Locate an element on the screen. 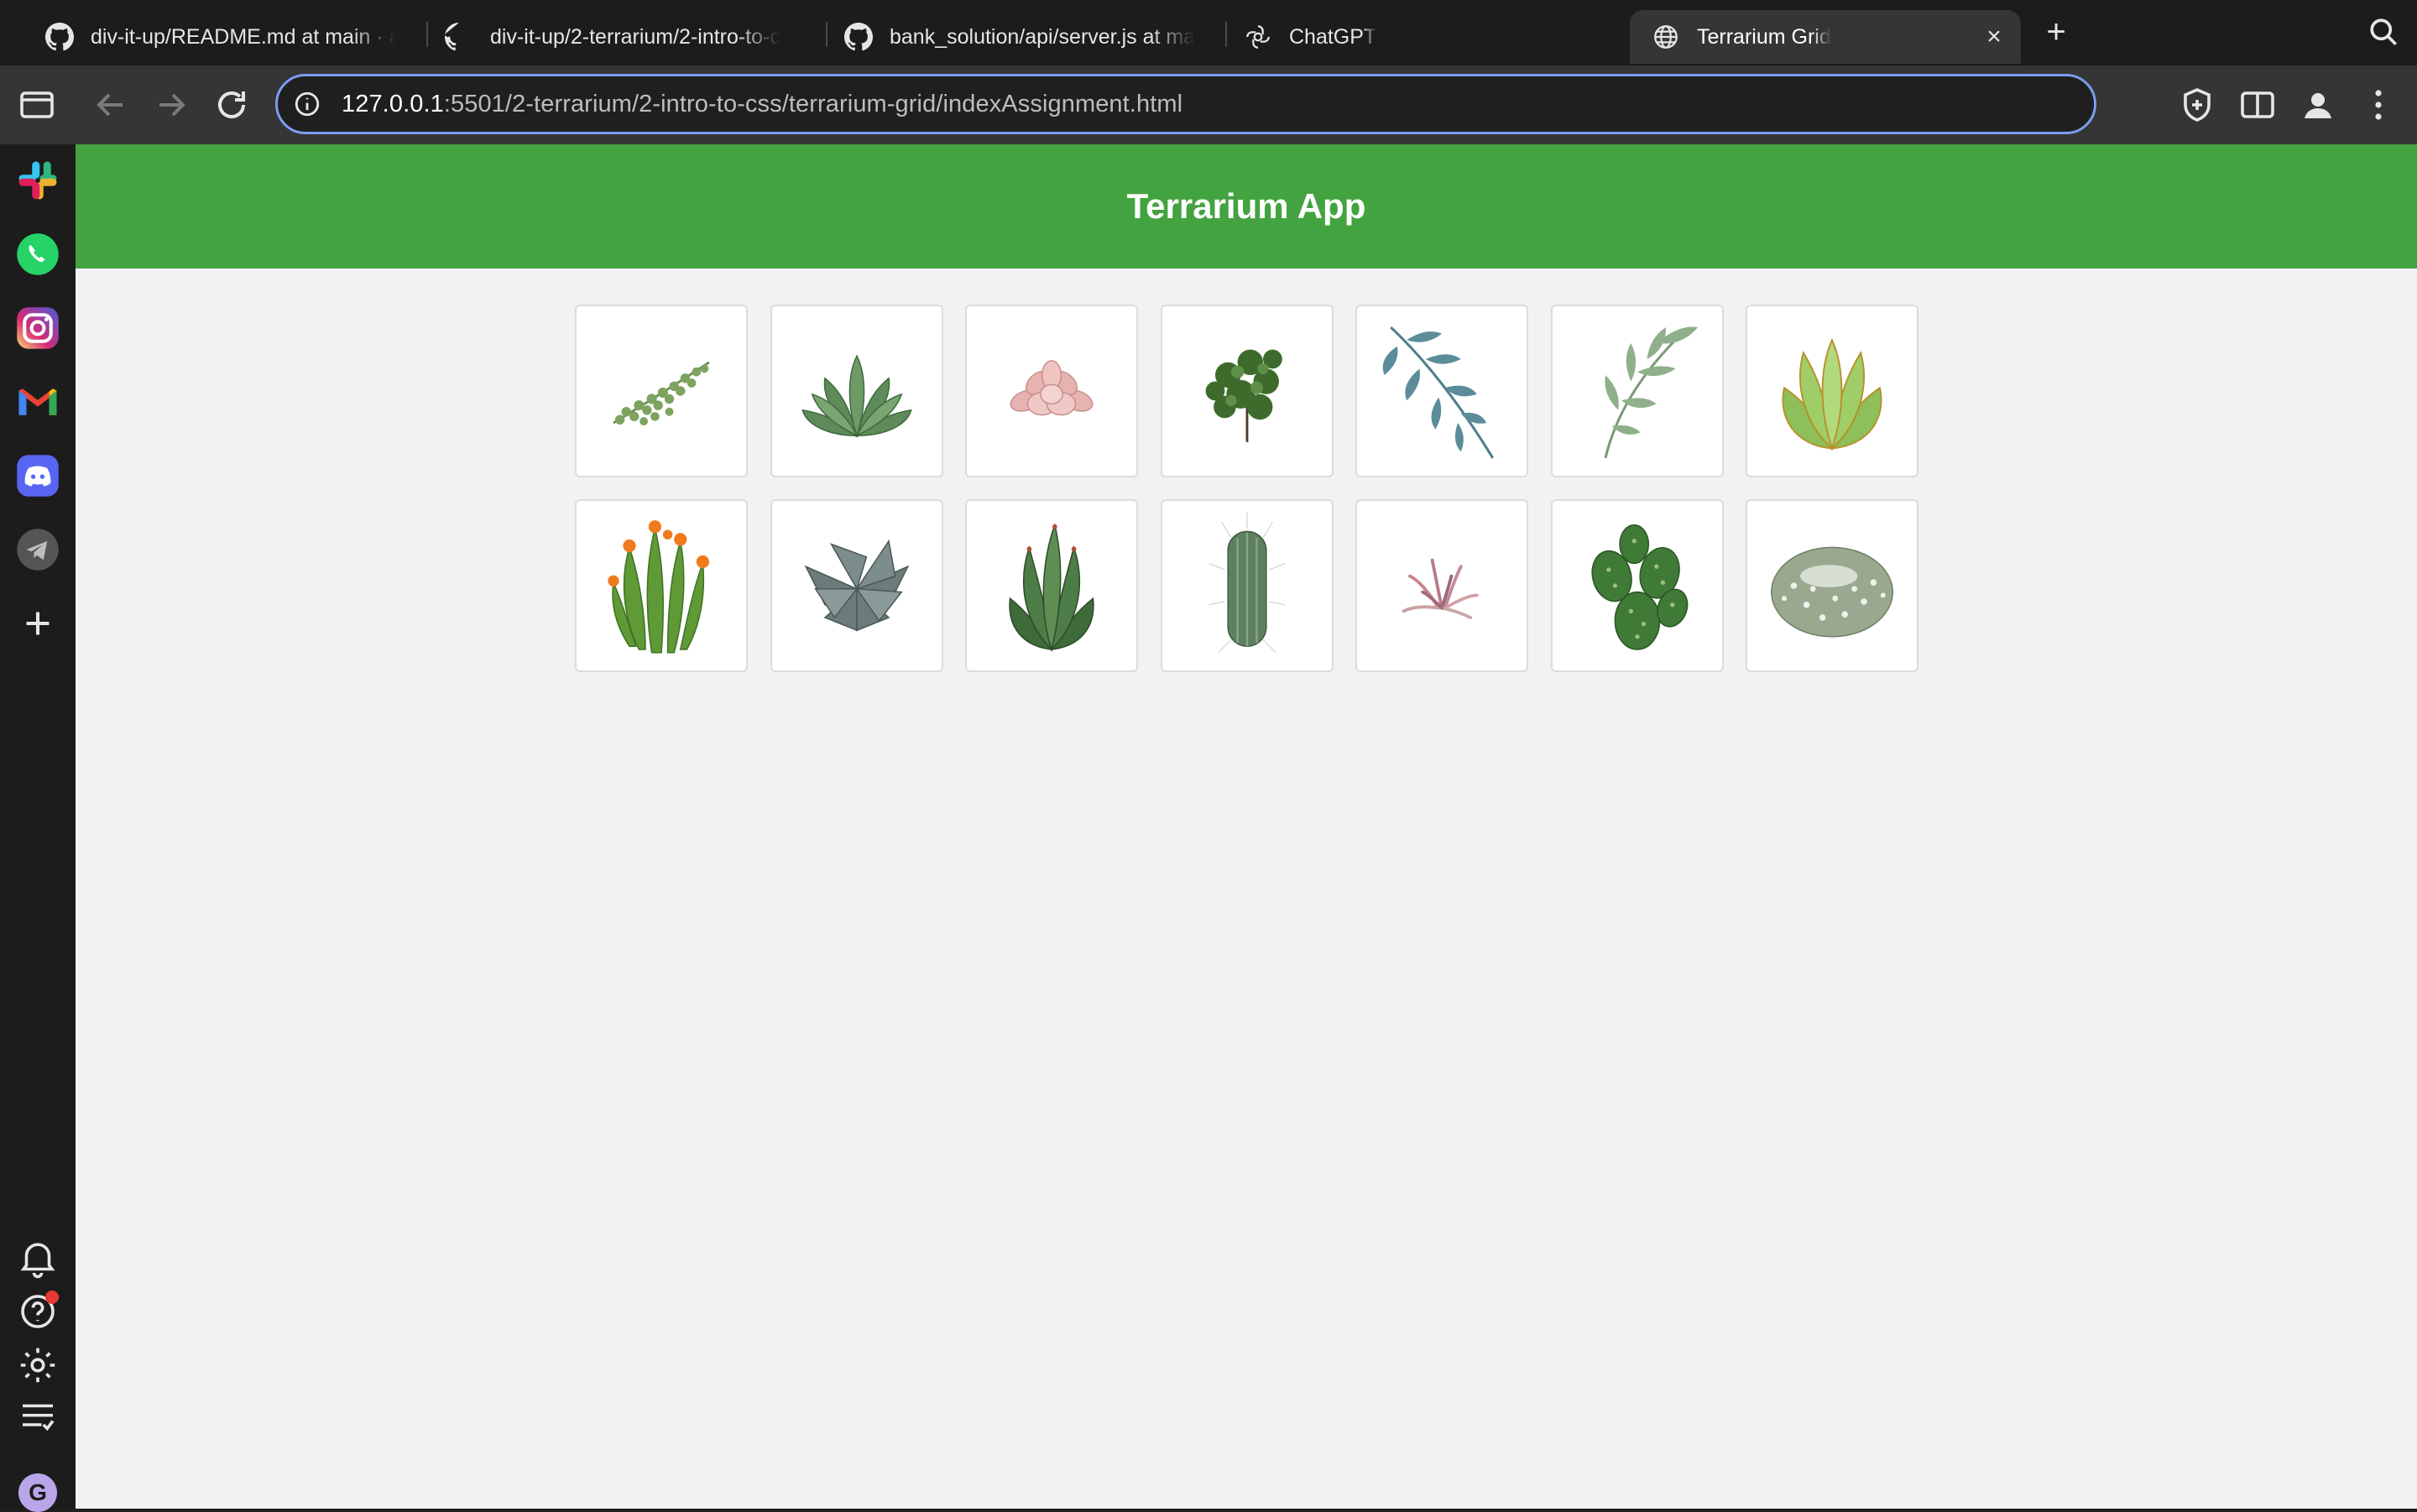 The width and height of the screenshot is (2417, 1512). split-view-icon is located at coordinates (2257, 105).